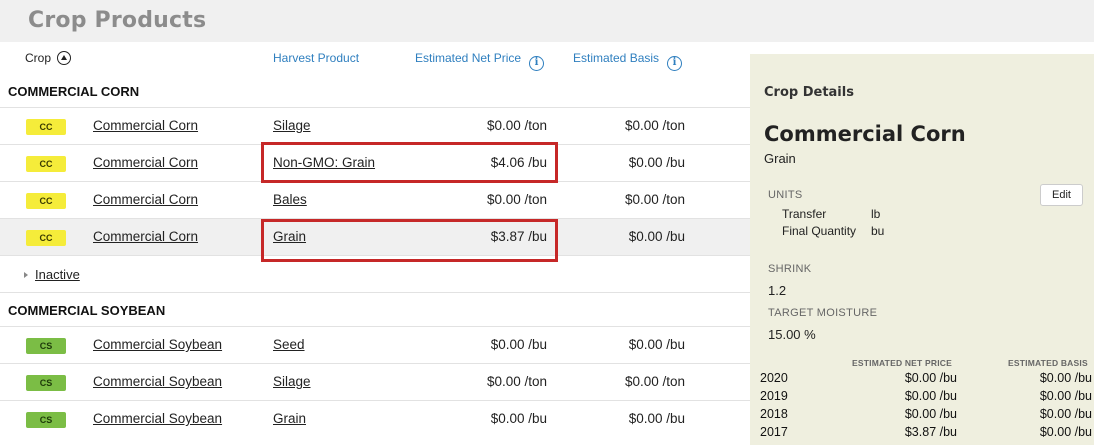 This screenshot has height=445, width=1094. I want to click on history-row: 2020 $0.00 /bu $0.00 /bu, so click(922, 380).